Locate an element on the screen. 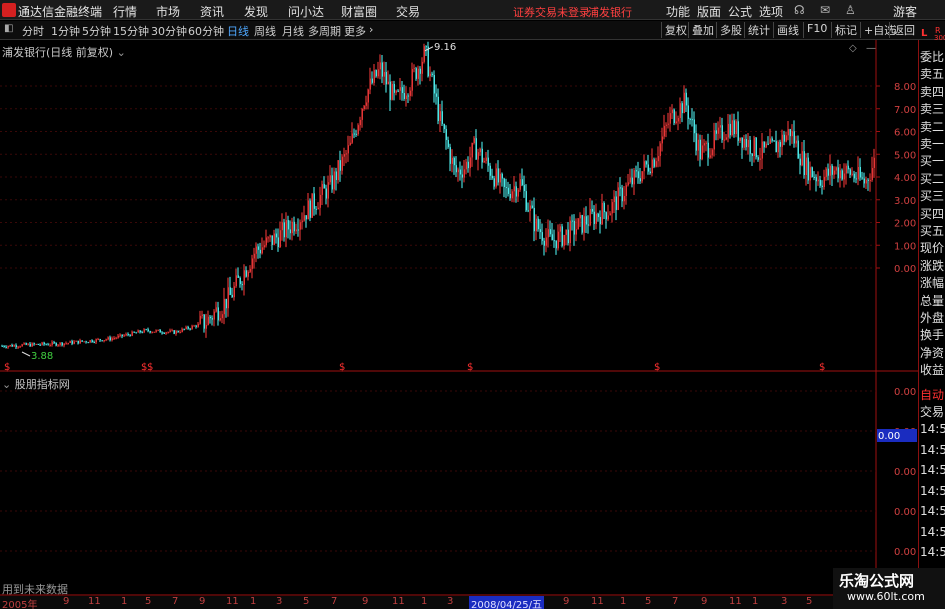  indicator-tick-label: 0.00 is located at coordinates (905, 392).